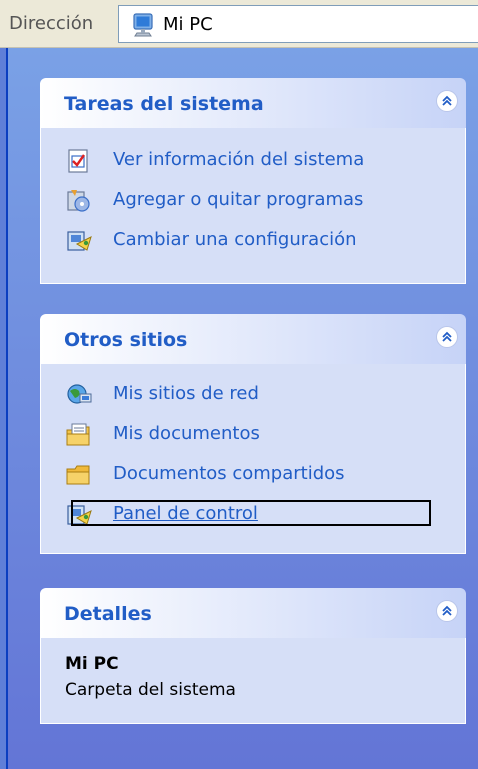 The width and height of the screenshot is (478, 769). What do you see at coordinates (229, 473) in the screenshot?
I see `place-label: Documentos compartidos` at bounding box center [229, 473].